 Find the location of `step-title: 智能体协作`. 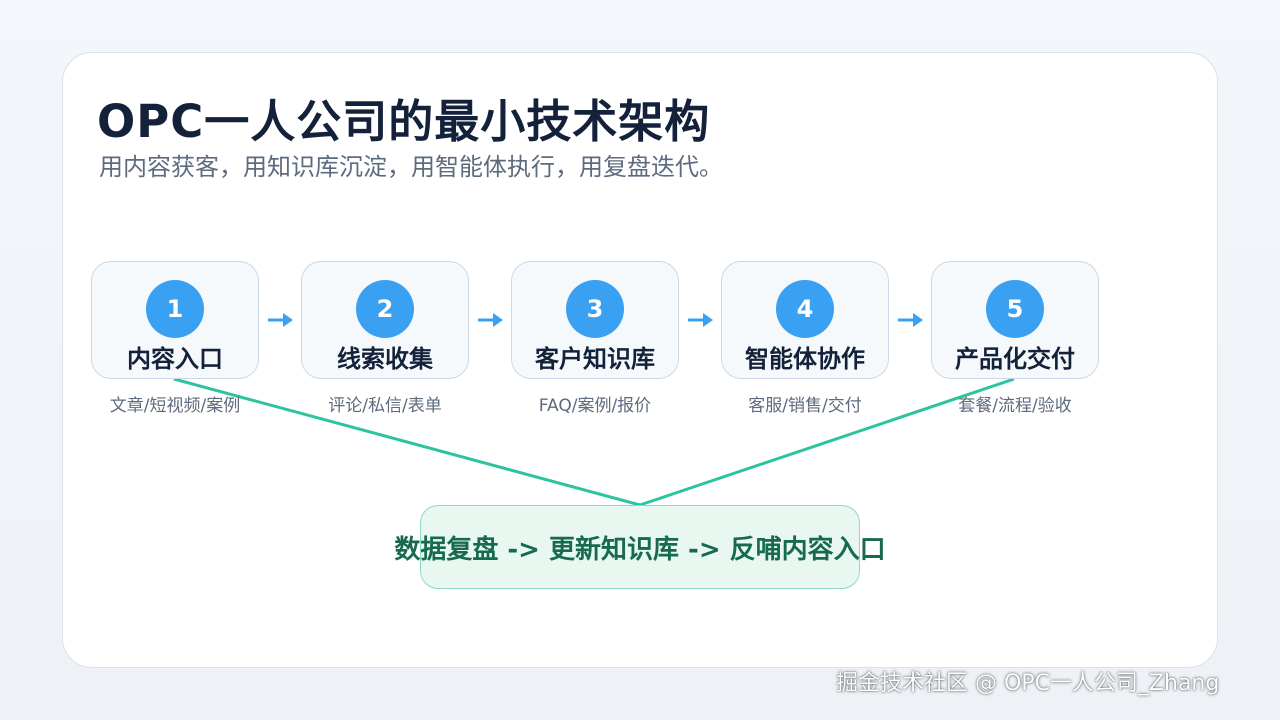

step-title: 智能体协作 is located at coordinates (805, 359).